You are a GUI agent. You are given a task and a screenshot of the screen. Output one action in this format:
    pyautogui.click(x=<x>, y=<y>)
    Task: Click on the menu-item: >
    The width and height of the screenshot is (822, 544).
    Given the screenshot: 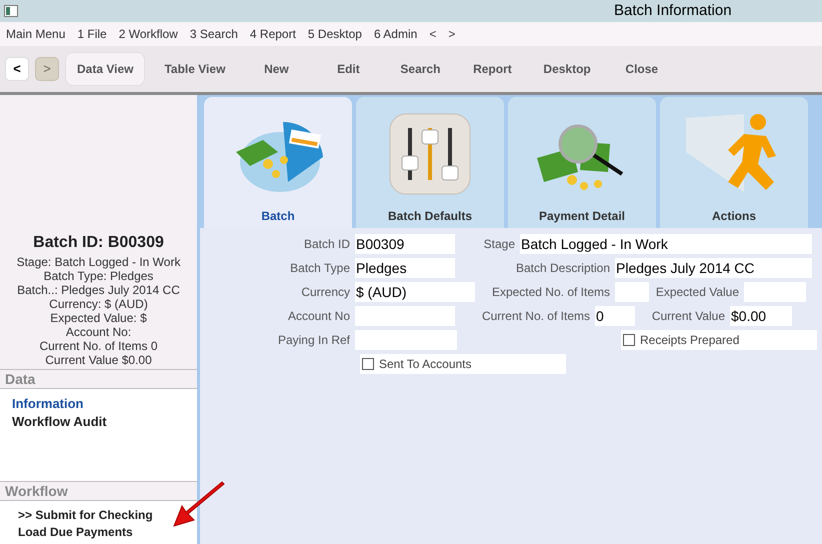 What is the action you would take?
    pyautogui.click(x=452, y=34)
    